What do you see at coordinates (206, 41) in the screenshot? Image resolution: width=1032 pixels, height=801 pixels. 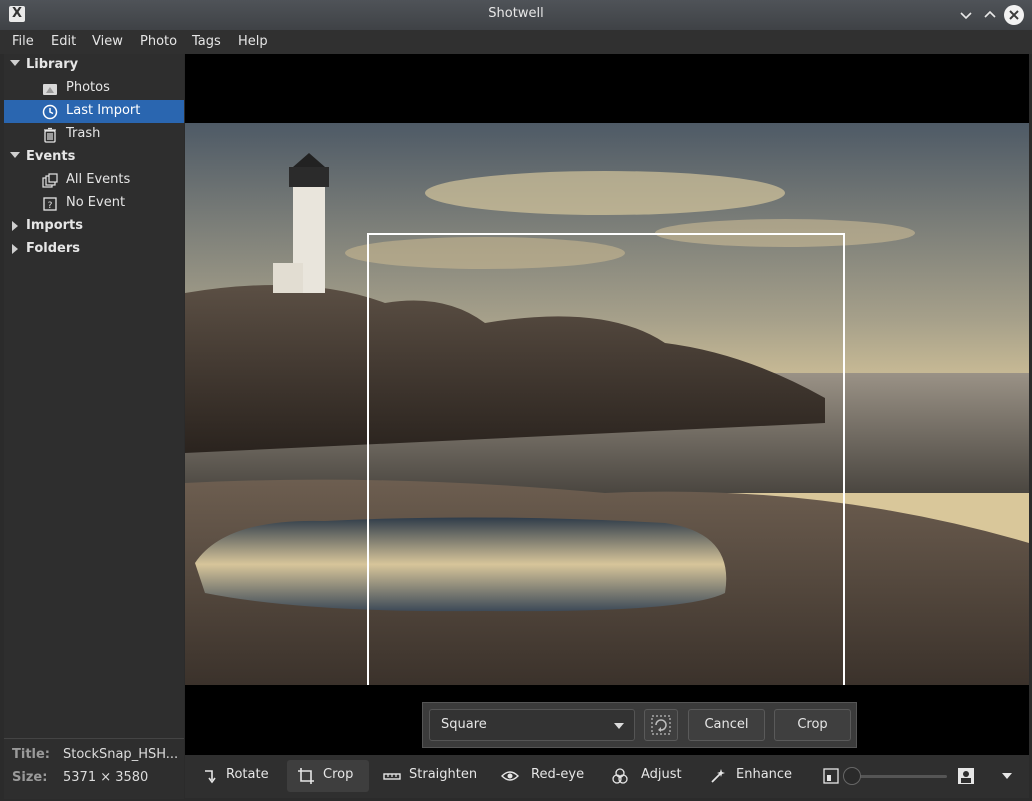 I see `menu-tags: Tags` at bounding box center [206, 41].